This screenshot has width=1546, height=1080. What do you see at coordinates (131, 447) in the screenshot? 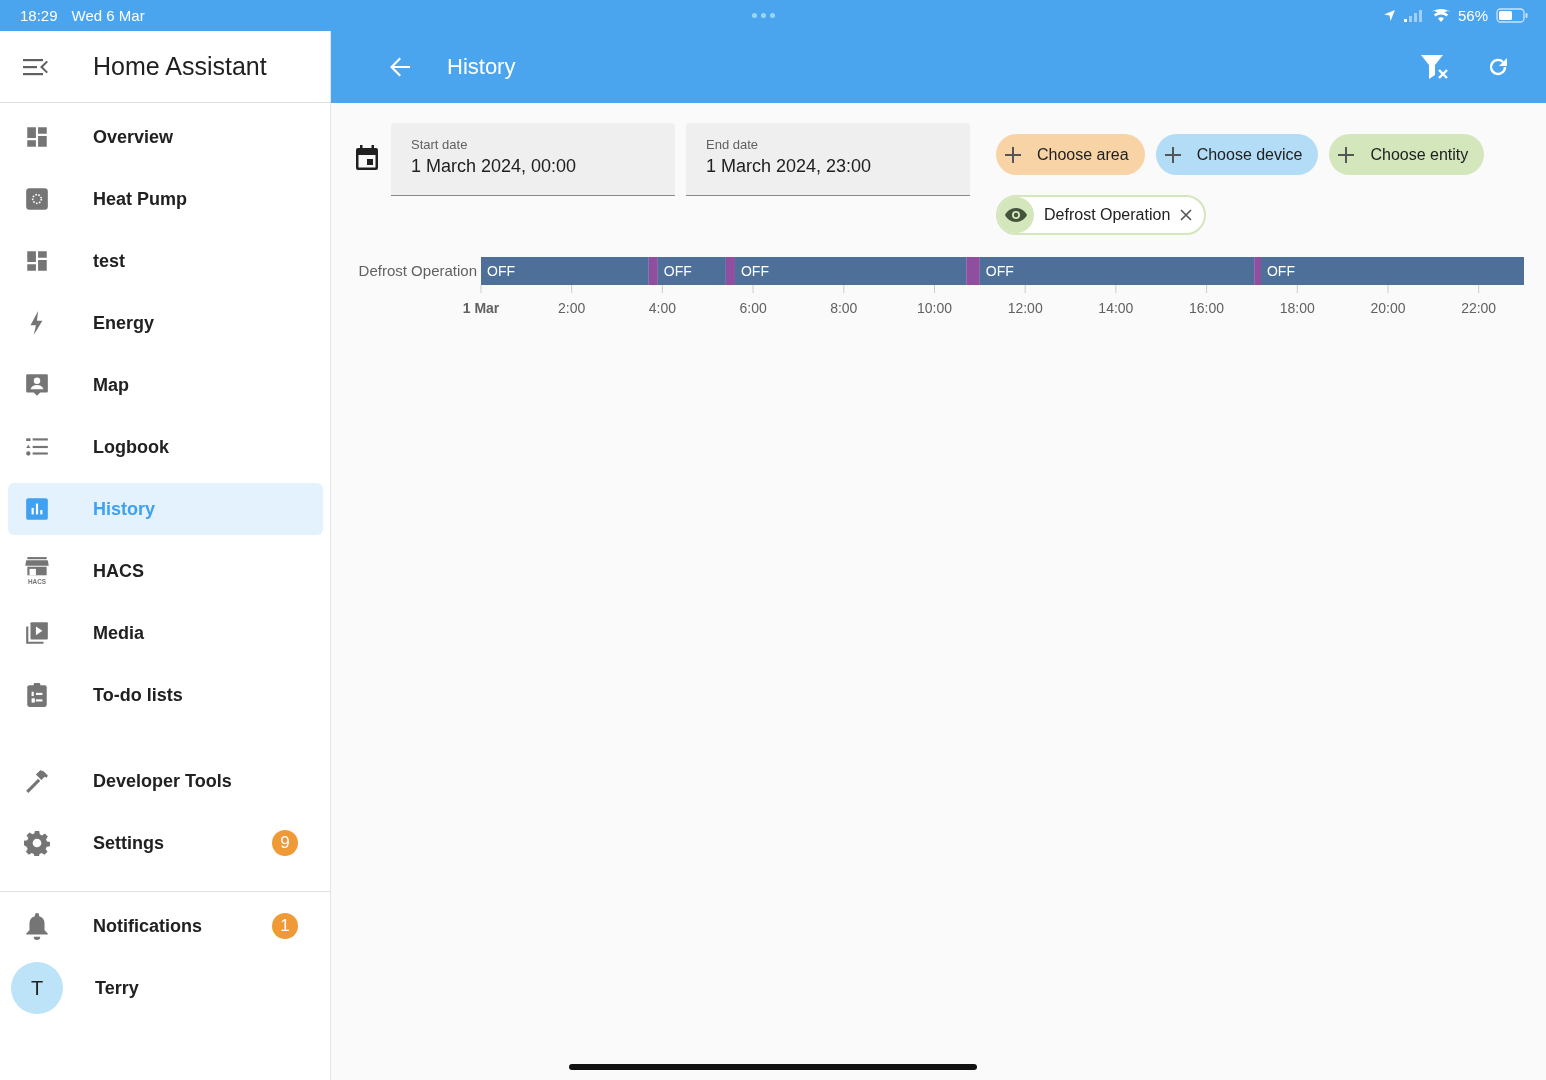
I see `sidebar-label: Logbook` at bounding box center [131, 447].